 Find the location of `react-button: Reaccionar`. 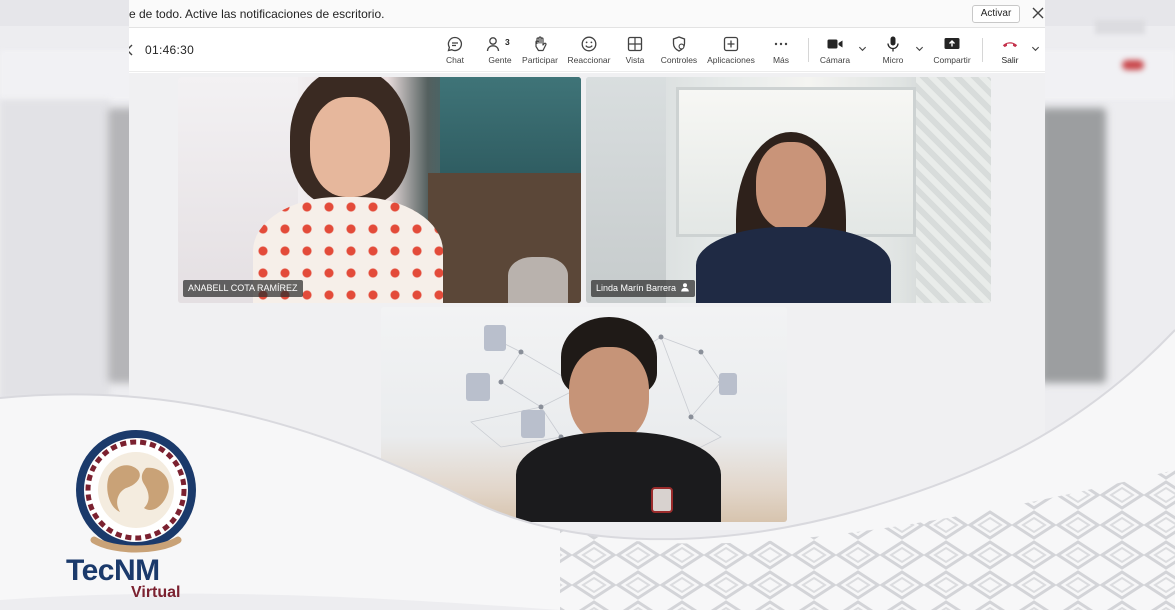

react-button: Reaccionar is located at coordinates (589, 52).